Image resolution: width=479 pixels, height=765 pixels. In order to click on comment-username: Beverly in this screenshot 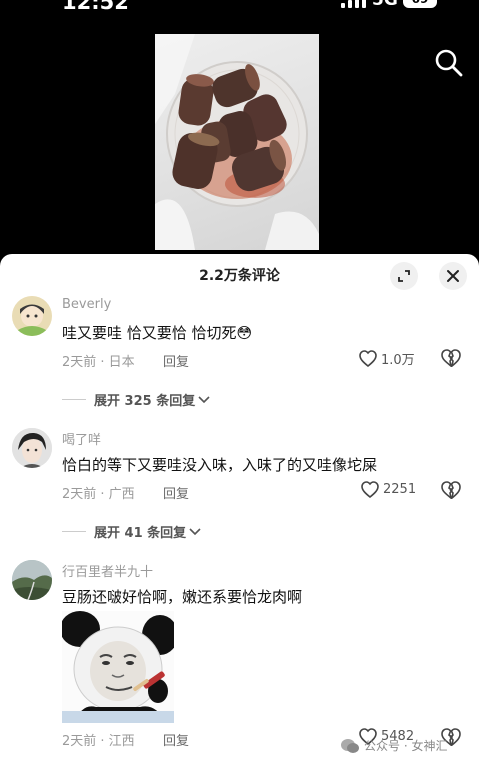, I will do `click(86, 304)`.